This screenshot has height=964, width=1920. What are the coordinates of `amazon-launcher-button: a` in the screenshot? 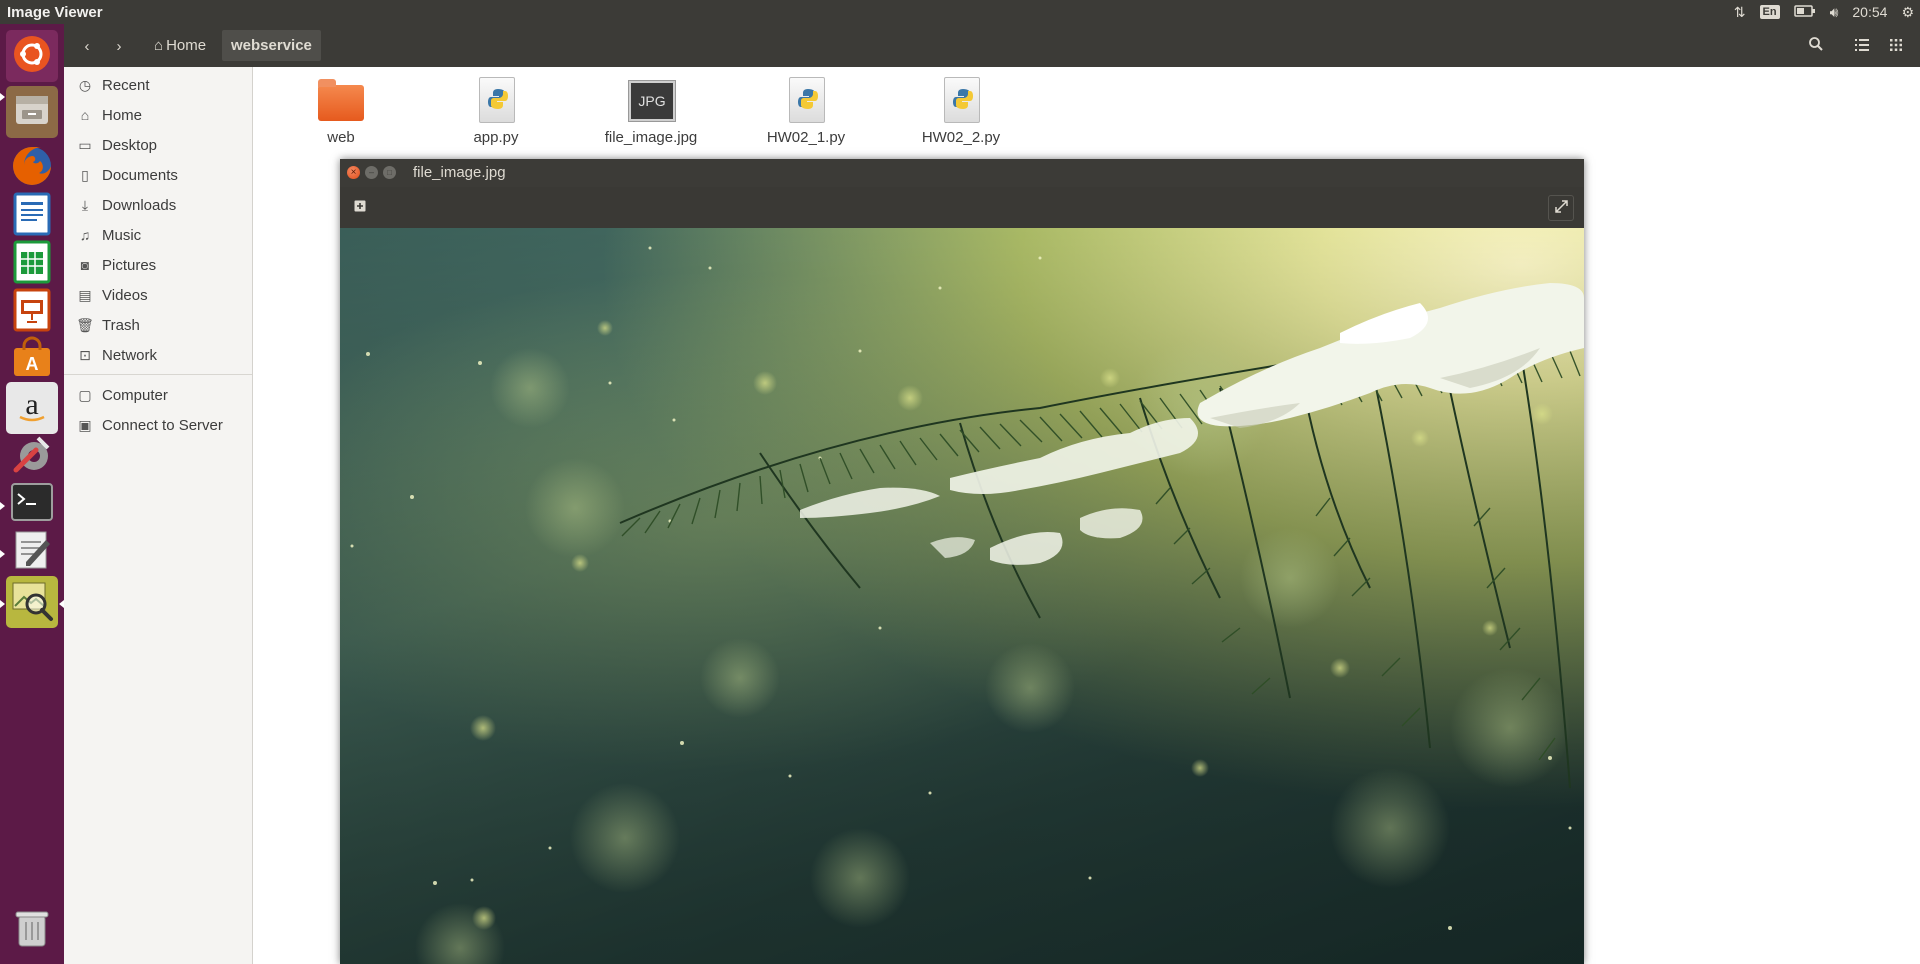 It's located at (32, 408).